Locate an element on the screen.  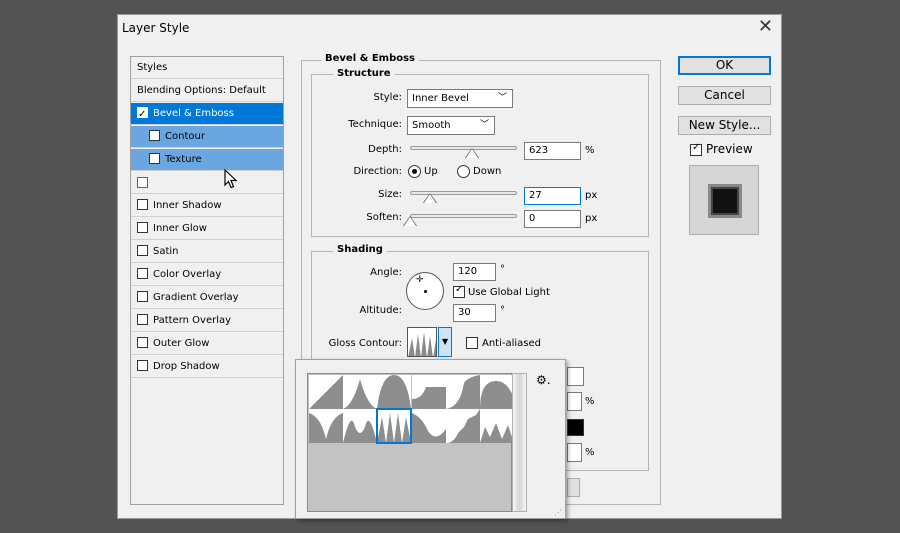
gear-icon: ⚙. is located at coordinates (543, 380).